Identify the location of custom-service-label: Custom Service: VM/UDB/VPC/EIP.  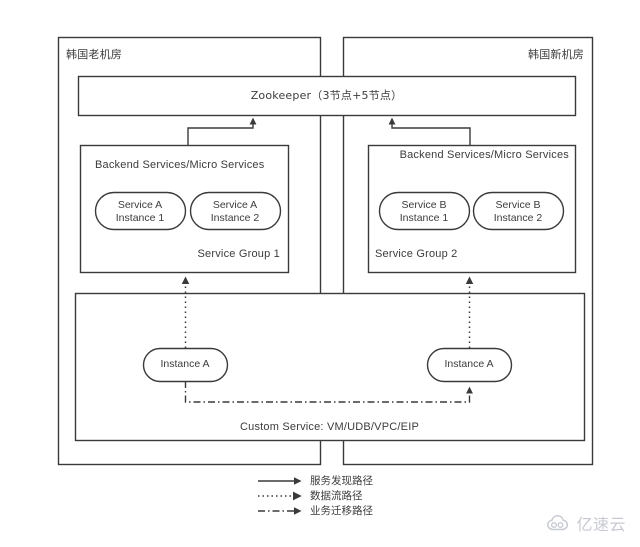
(329, 427).